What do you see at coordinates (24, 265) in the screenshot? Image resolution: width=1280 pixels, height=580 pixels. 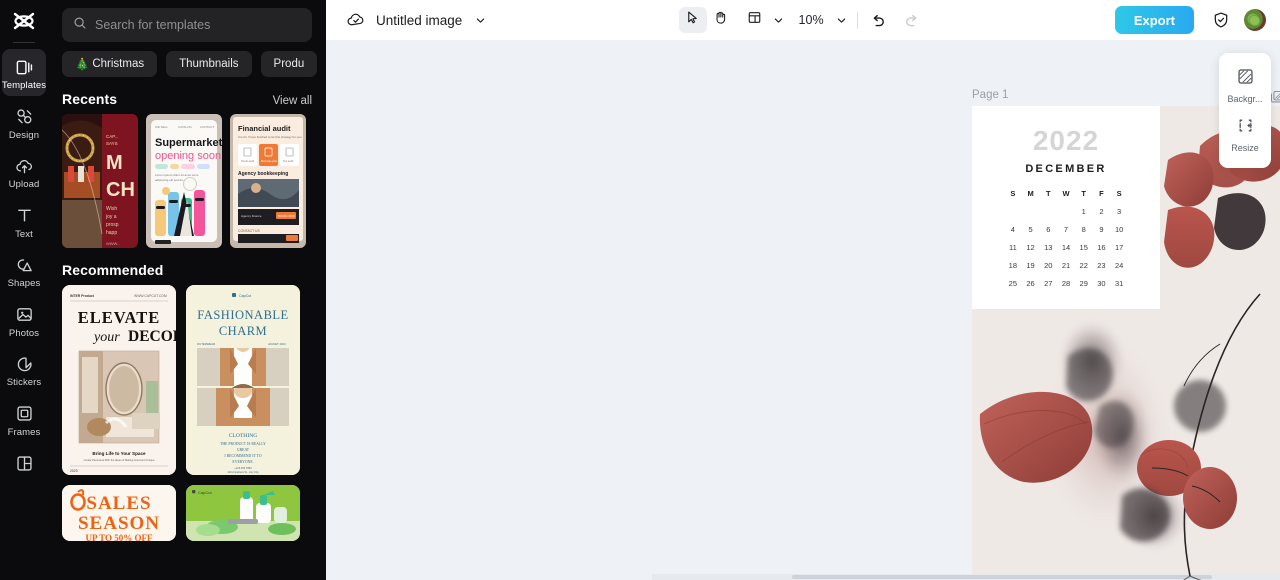 I see `shapes-icon` at bounding box center [24, 265].